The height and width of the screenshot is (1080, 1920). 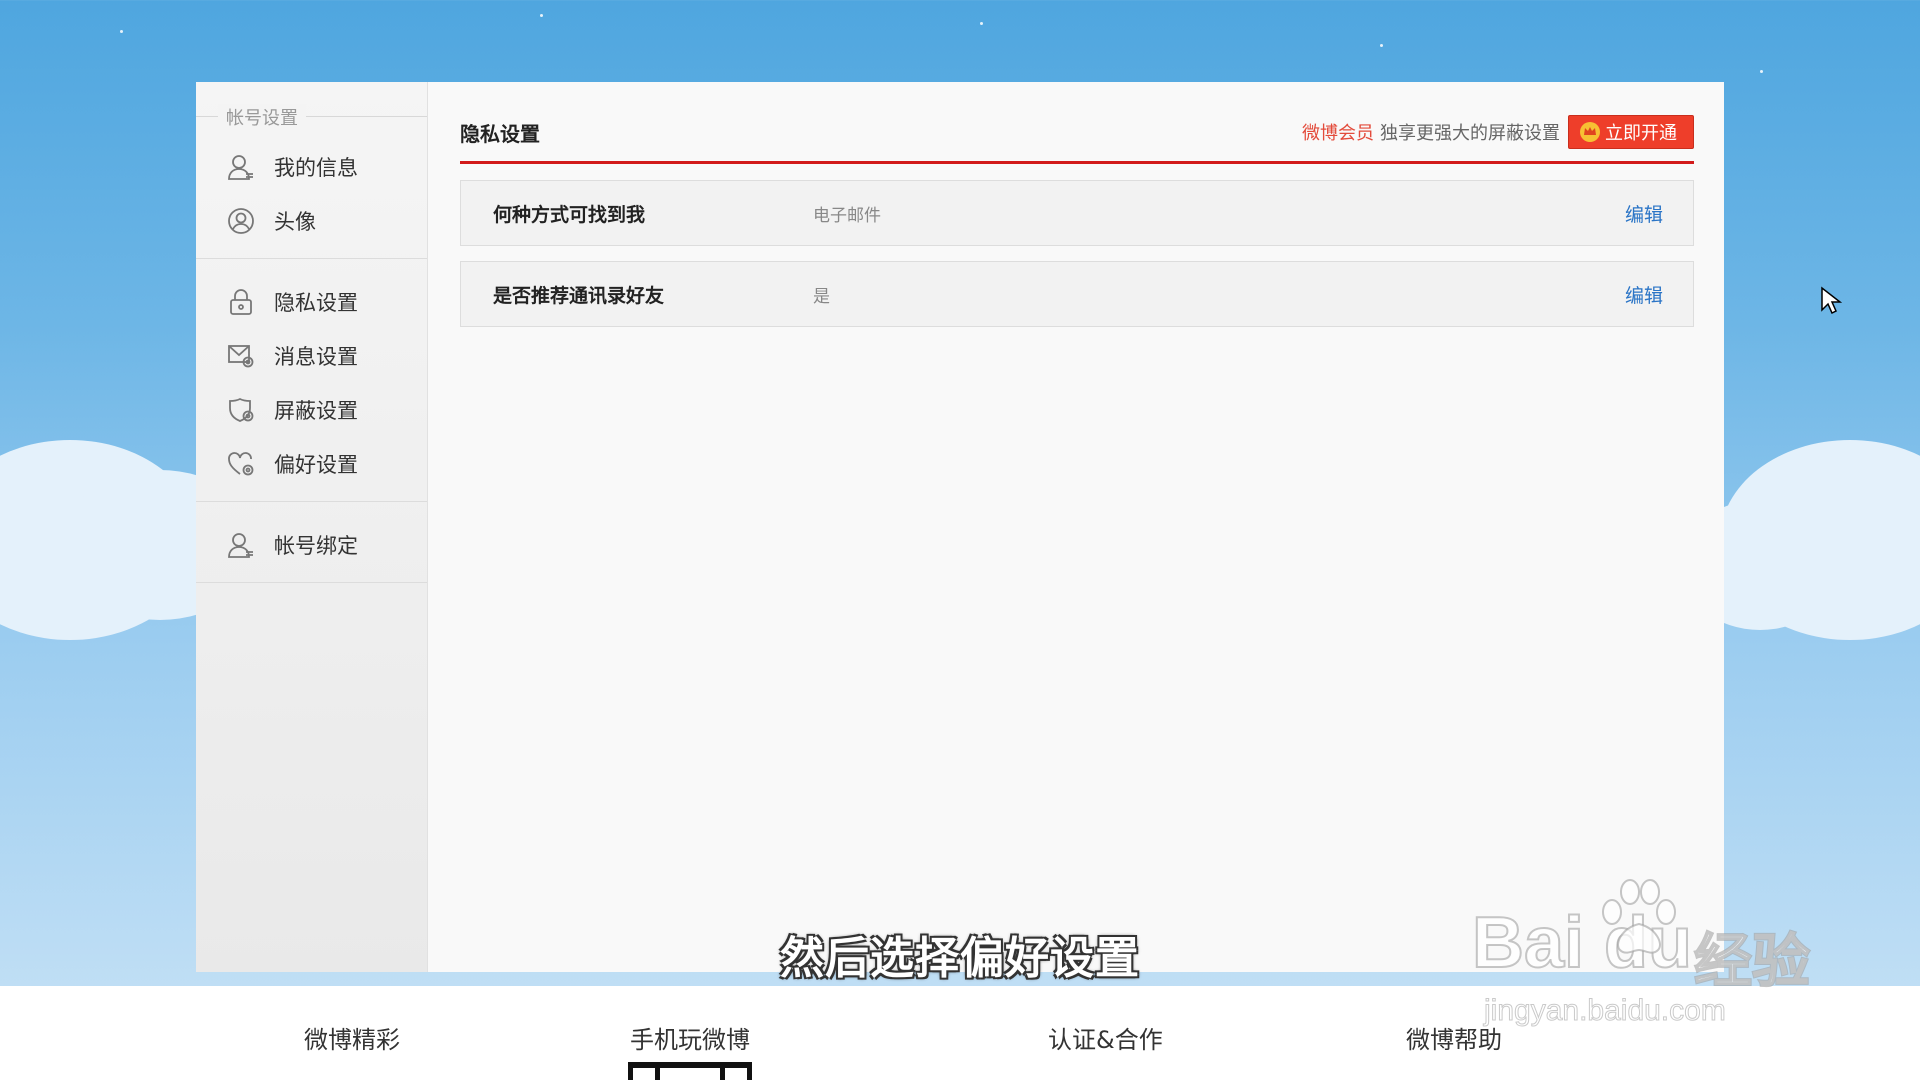 I want to click on sidebar-item-label: 帐号绑定, so click(x=316, y=546).